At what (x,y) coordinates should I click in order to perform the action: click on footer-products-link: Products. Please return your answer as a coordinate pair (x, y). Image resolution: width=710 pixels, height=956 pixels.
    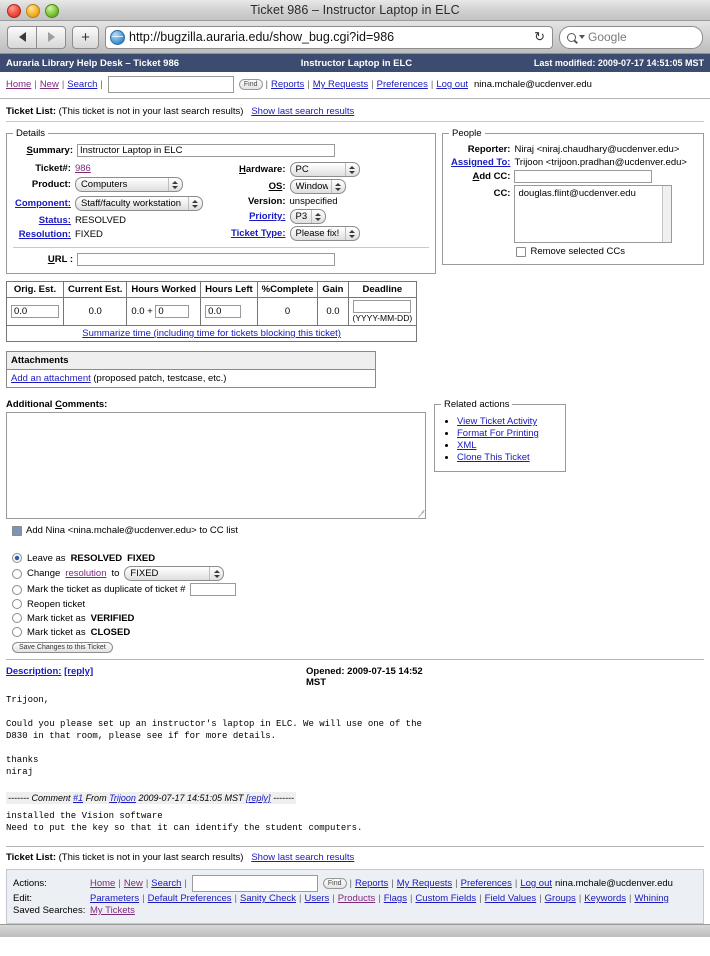
    Looking at the image, I should click on (357, 898).